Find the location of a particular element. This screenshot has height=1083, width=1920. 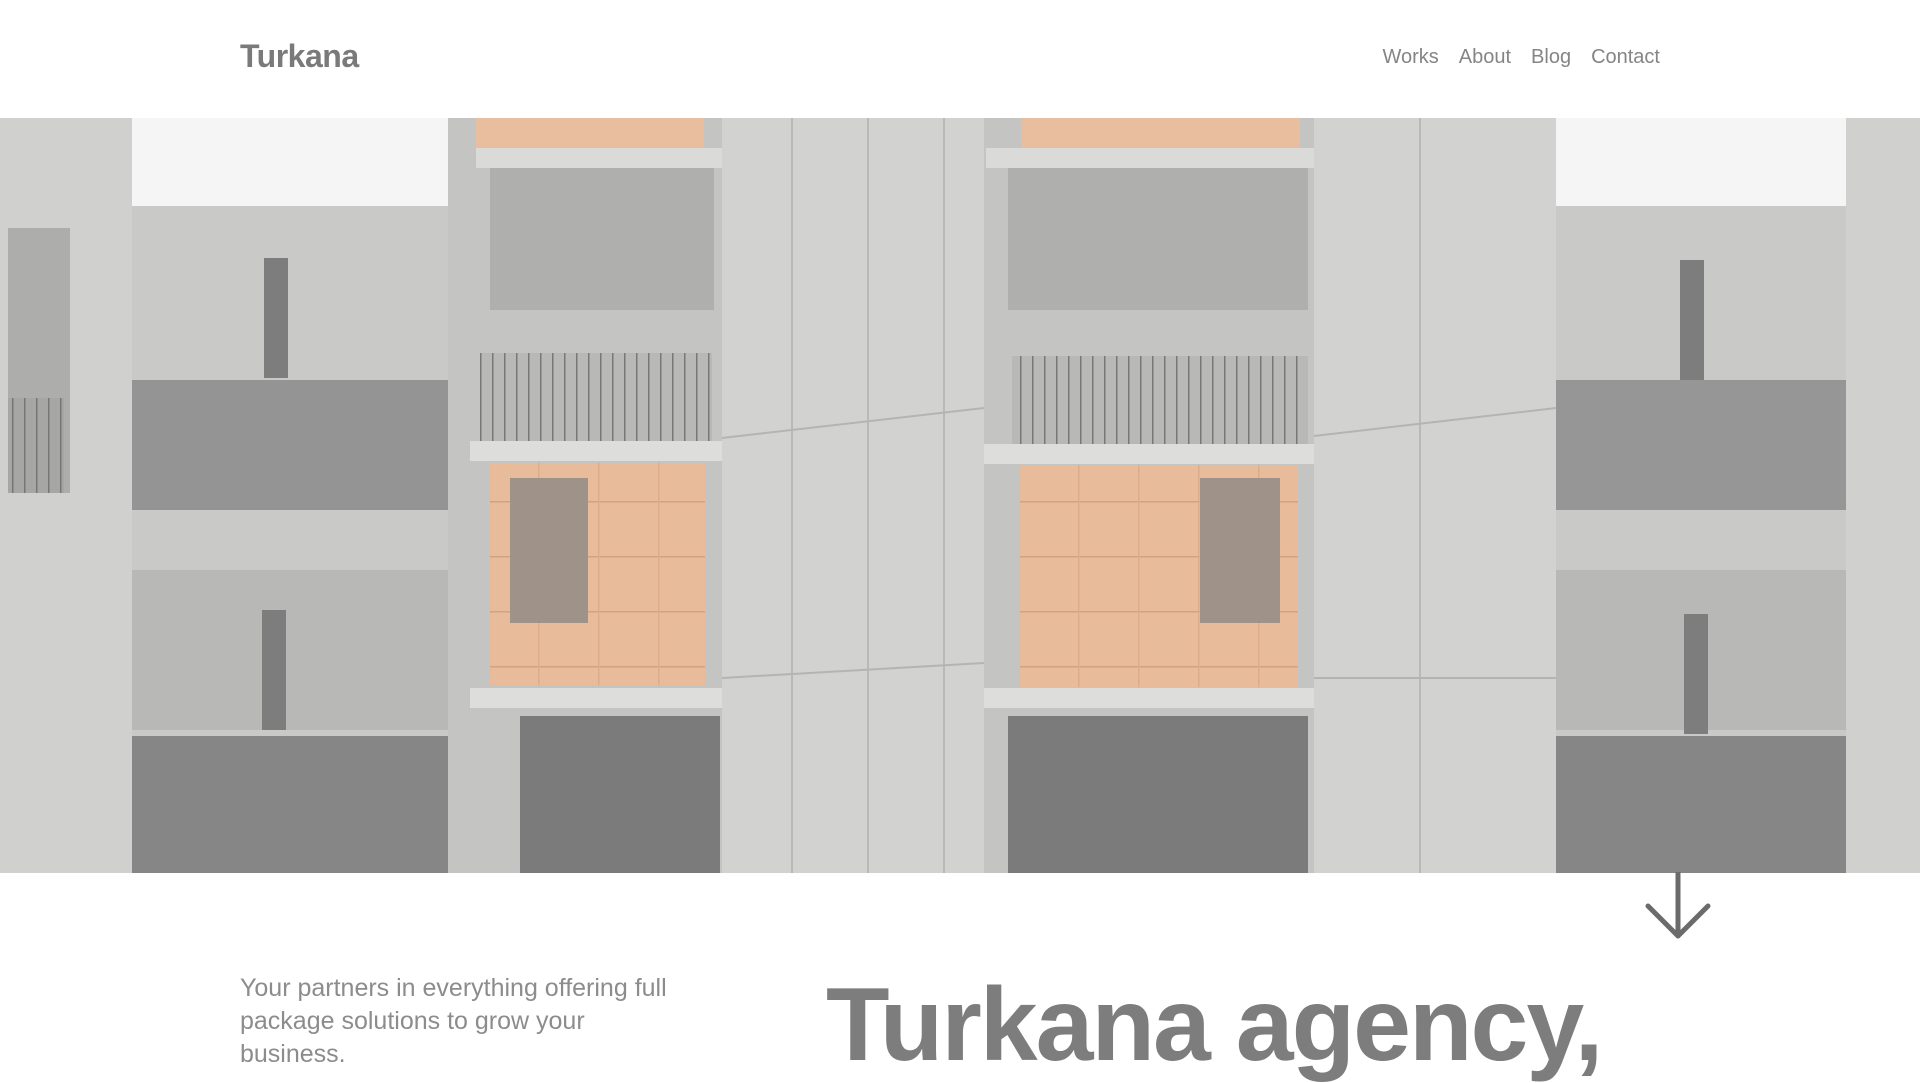

site-header: Turkana Works About Blog Contact is located at coordinates (960, 59).